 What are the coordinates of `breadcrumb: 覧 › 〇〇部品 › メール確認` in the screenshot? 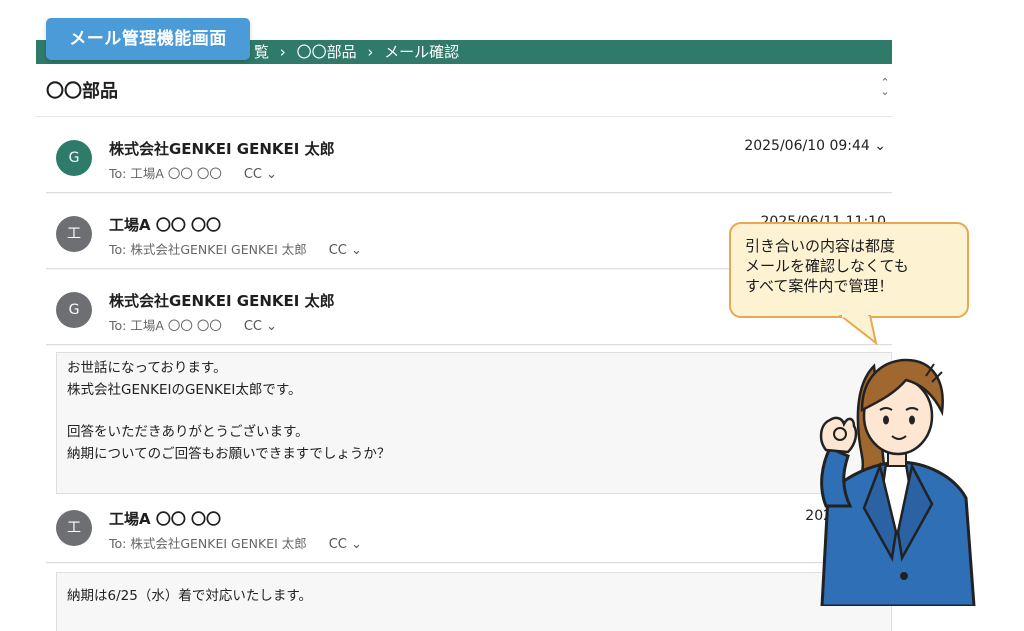 It's located at (359, 52).